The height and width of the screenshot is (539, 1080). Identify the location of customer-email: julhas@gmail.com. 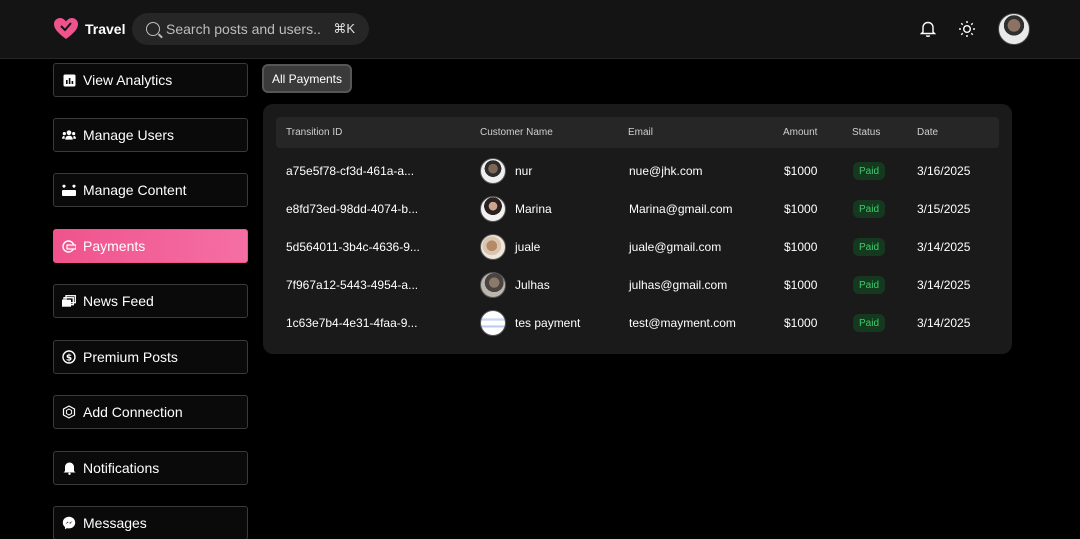
(678, 285).